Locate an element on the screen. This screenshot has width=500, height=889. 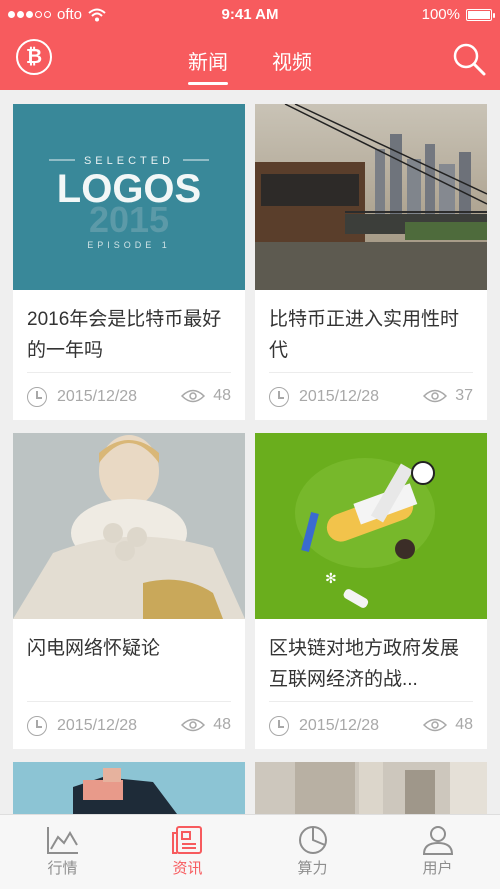
tab-market-label: 行情 is located at coordinates (62, 868).